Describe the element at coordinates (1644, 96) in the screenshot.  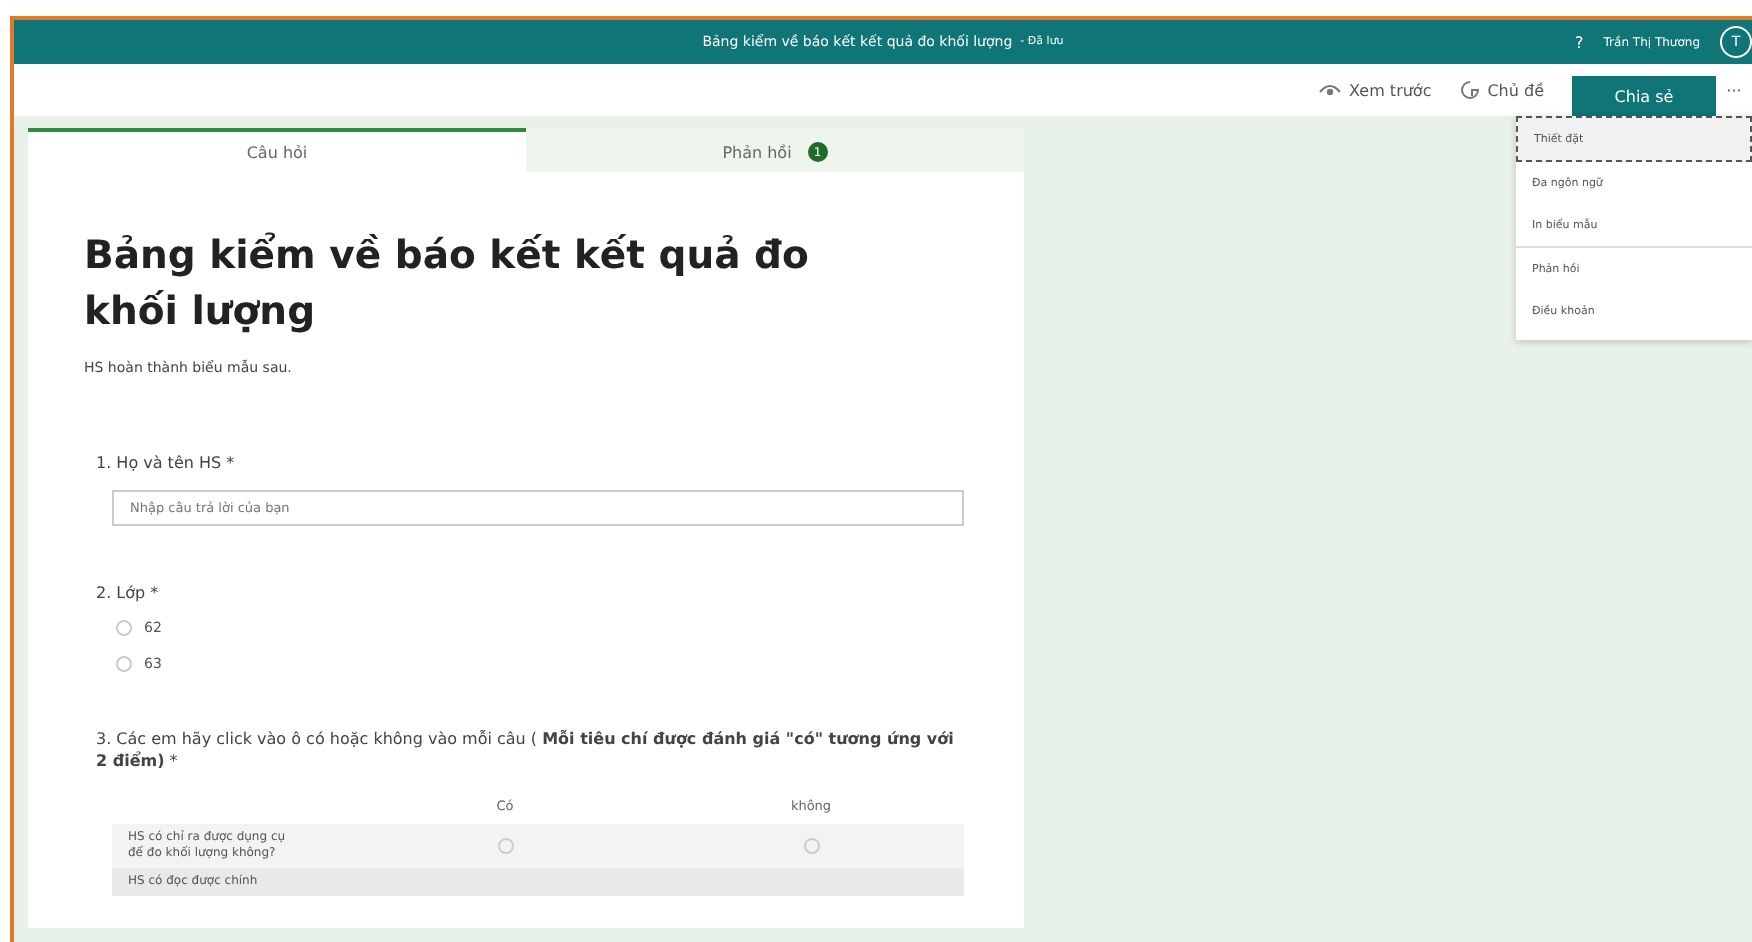
I see `share-button: Chia sẻ` at that location.